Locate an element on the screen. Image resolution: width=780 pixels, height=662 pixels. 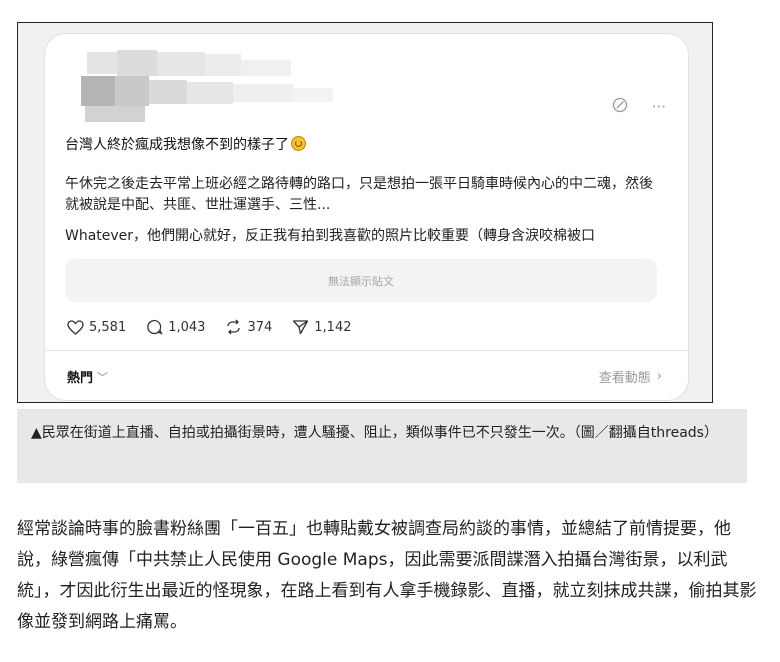
repost-icon is located at coordinates (234, 327).